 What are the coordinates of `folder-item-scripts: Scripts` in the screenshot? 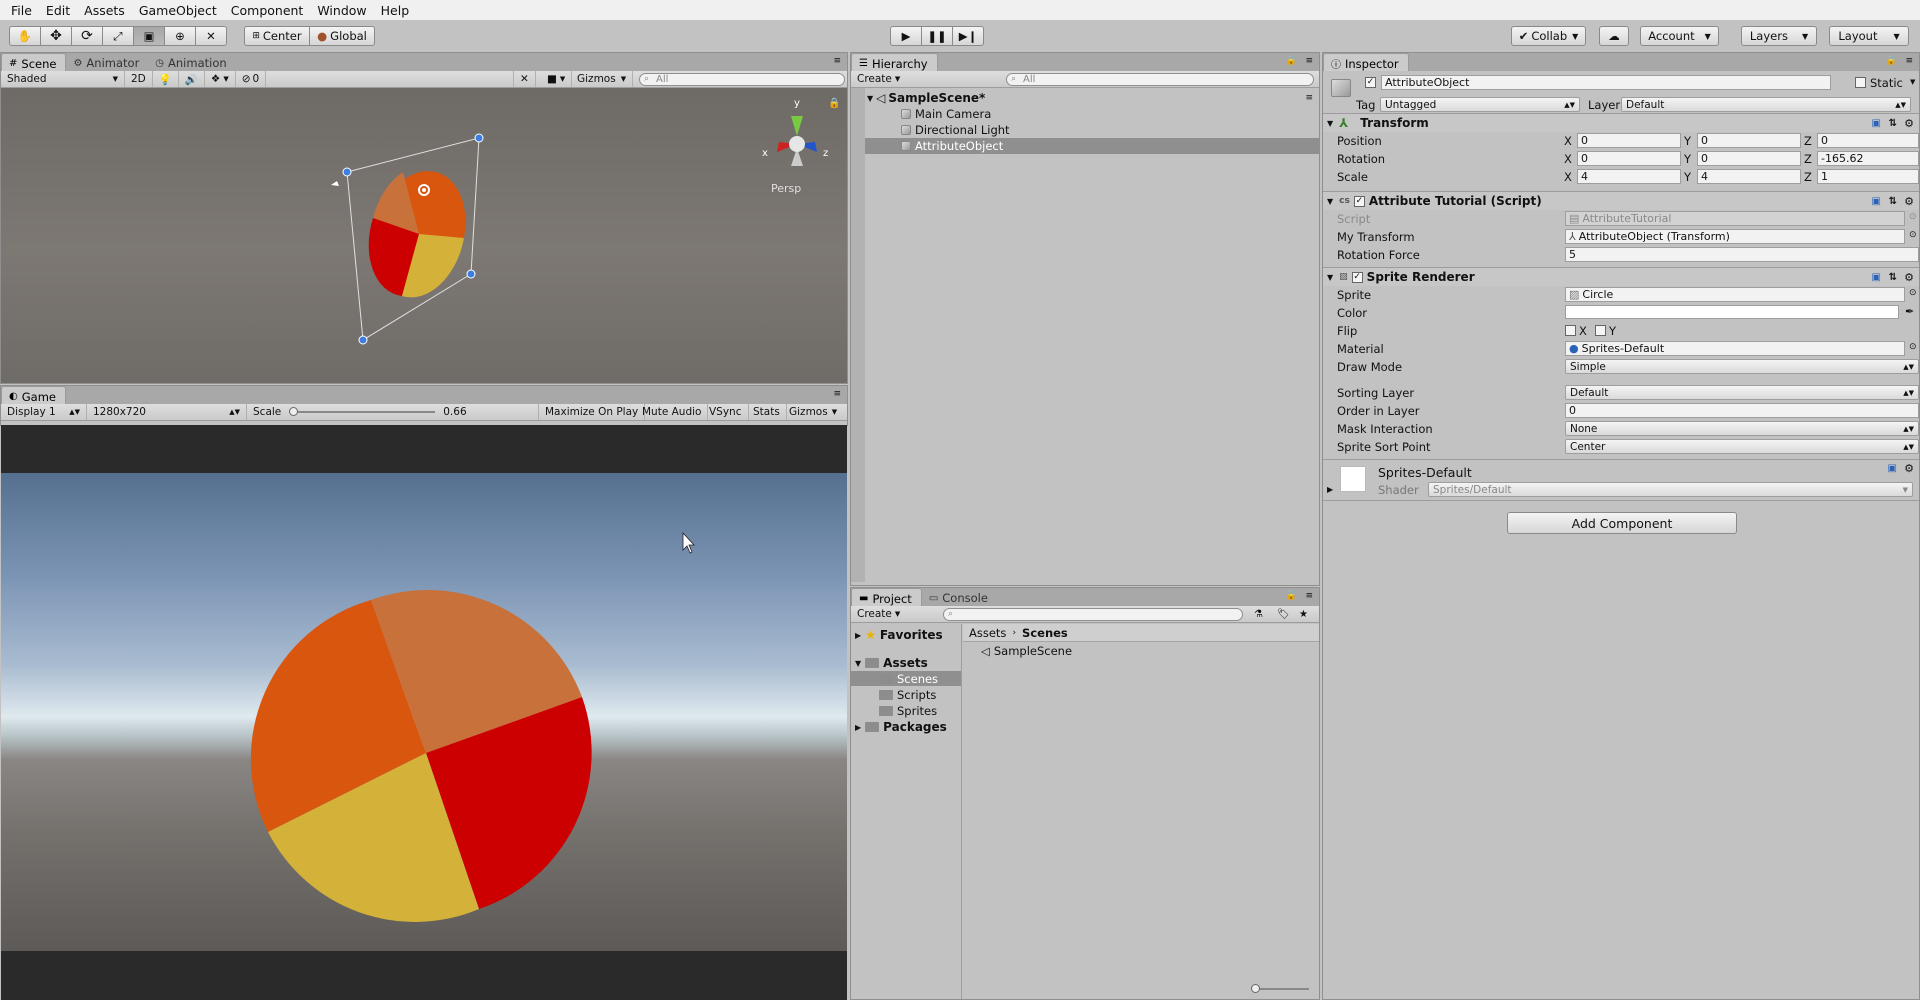 It's located at (907, 695).